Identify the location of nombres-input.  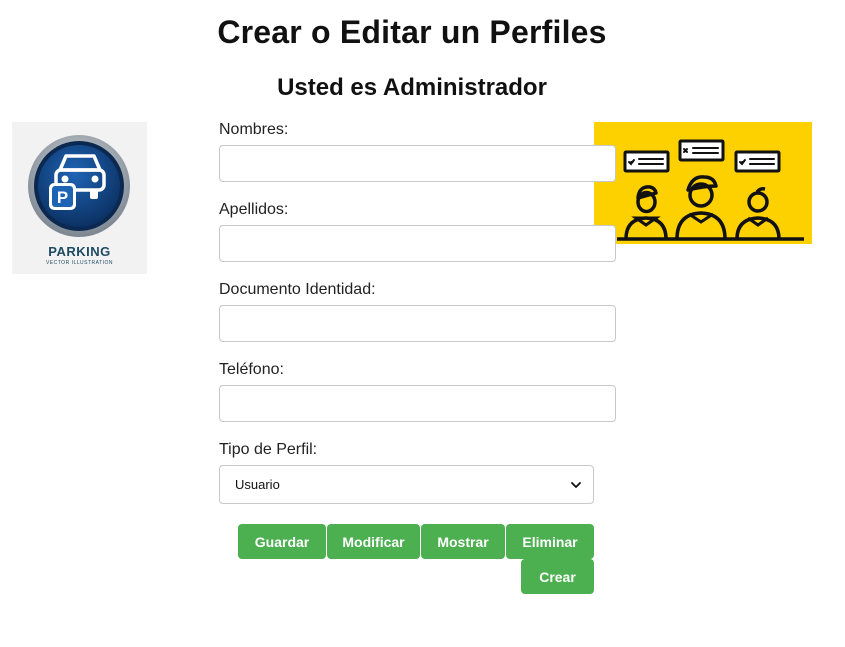
(417, 163).